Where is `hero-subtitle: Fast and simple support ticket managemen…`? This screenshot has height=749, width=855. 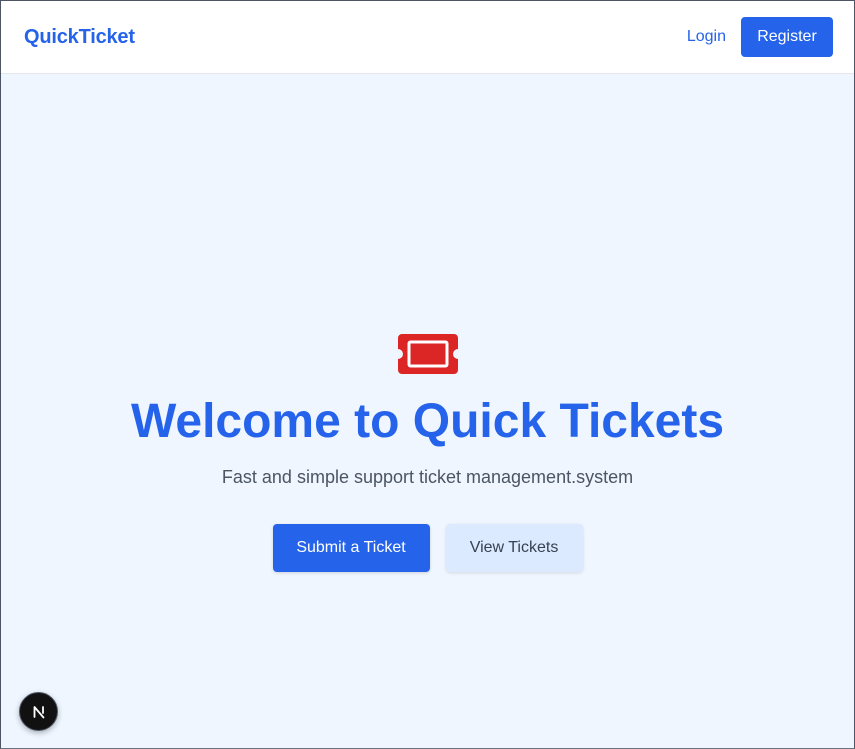 hero-subtitle: Fast and simple support ticket managemen… is located at coordinates (427, 477).